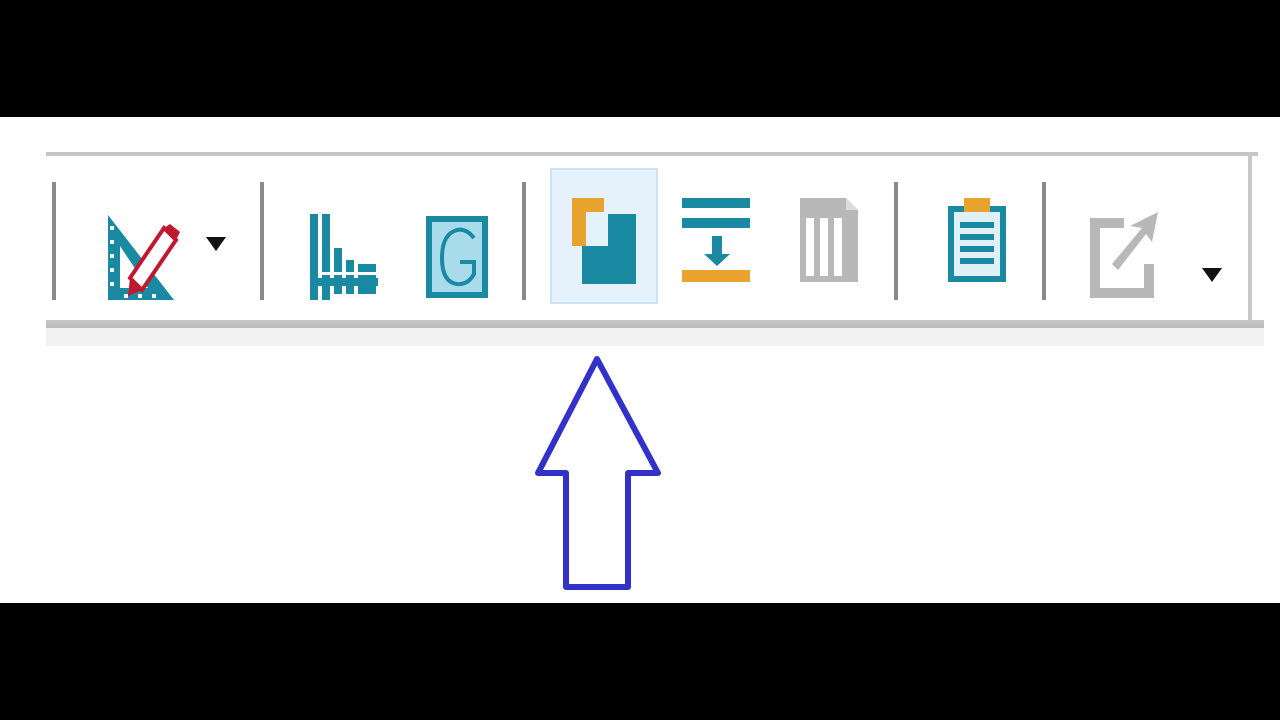 This screenshot has height=720, width=1280. I want to click on export-button, so click(1120, 236).